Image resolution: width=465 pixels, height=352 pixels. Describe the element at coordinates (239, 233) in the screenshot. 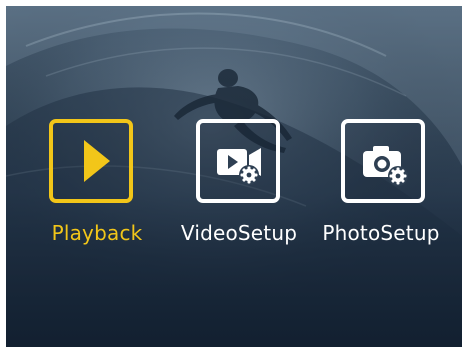

I see `menu-item-label: VideoSetup` at that location.